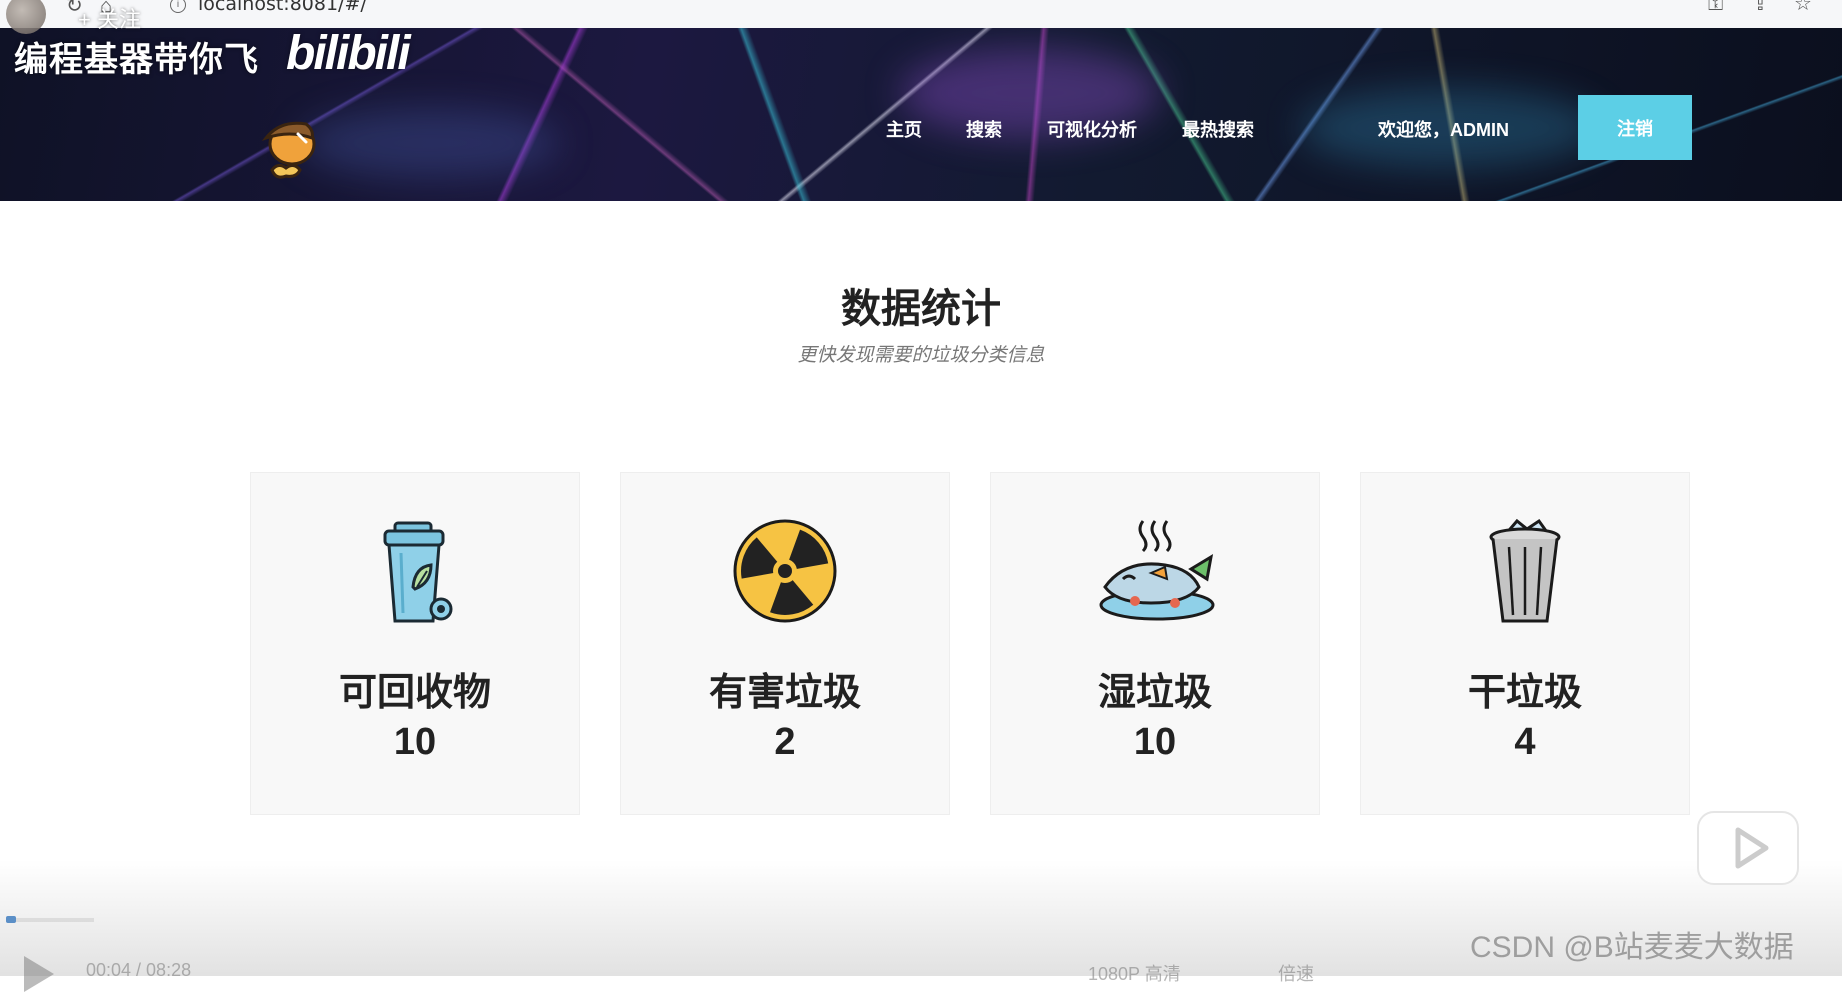  I want to click on nav-home: 主页, so click(904, 129).